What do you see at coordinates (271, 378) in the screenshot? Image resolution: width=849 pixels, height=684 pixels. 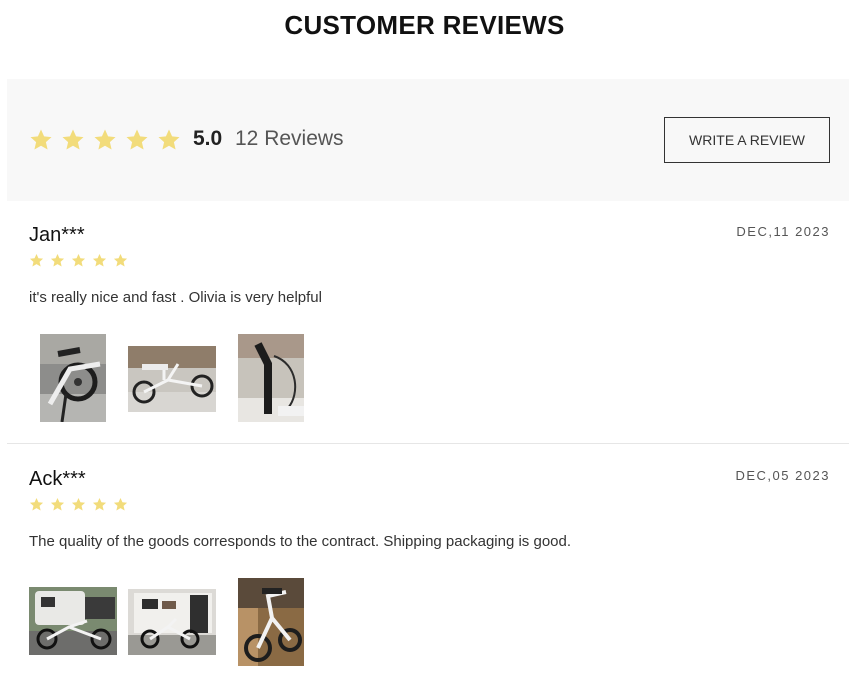 I see `bike-handlebar-photo` at bounding box center [271, 378].